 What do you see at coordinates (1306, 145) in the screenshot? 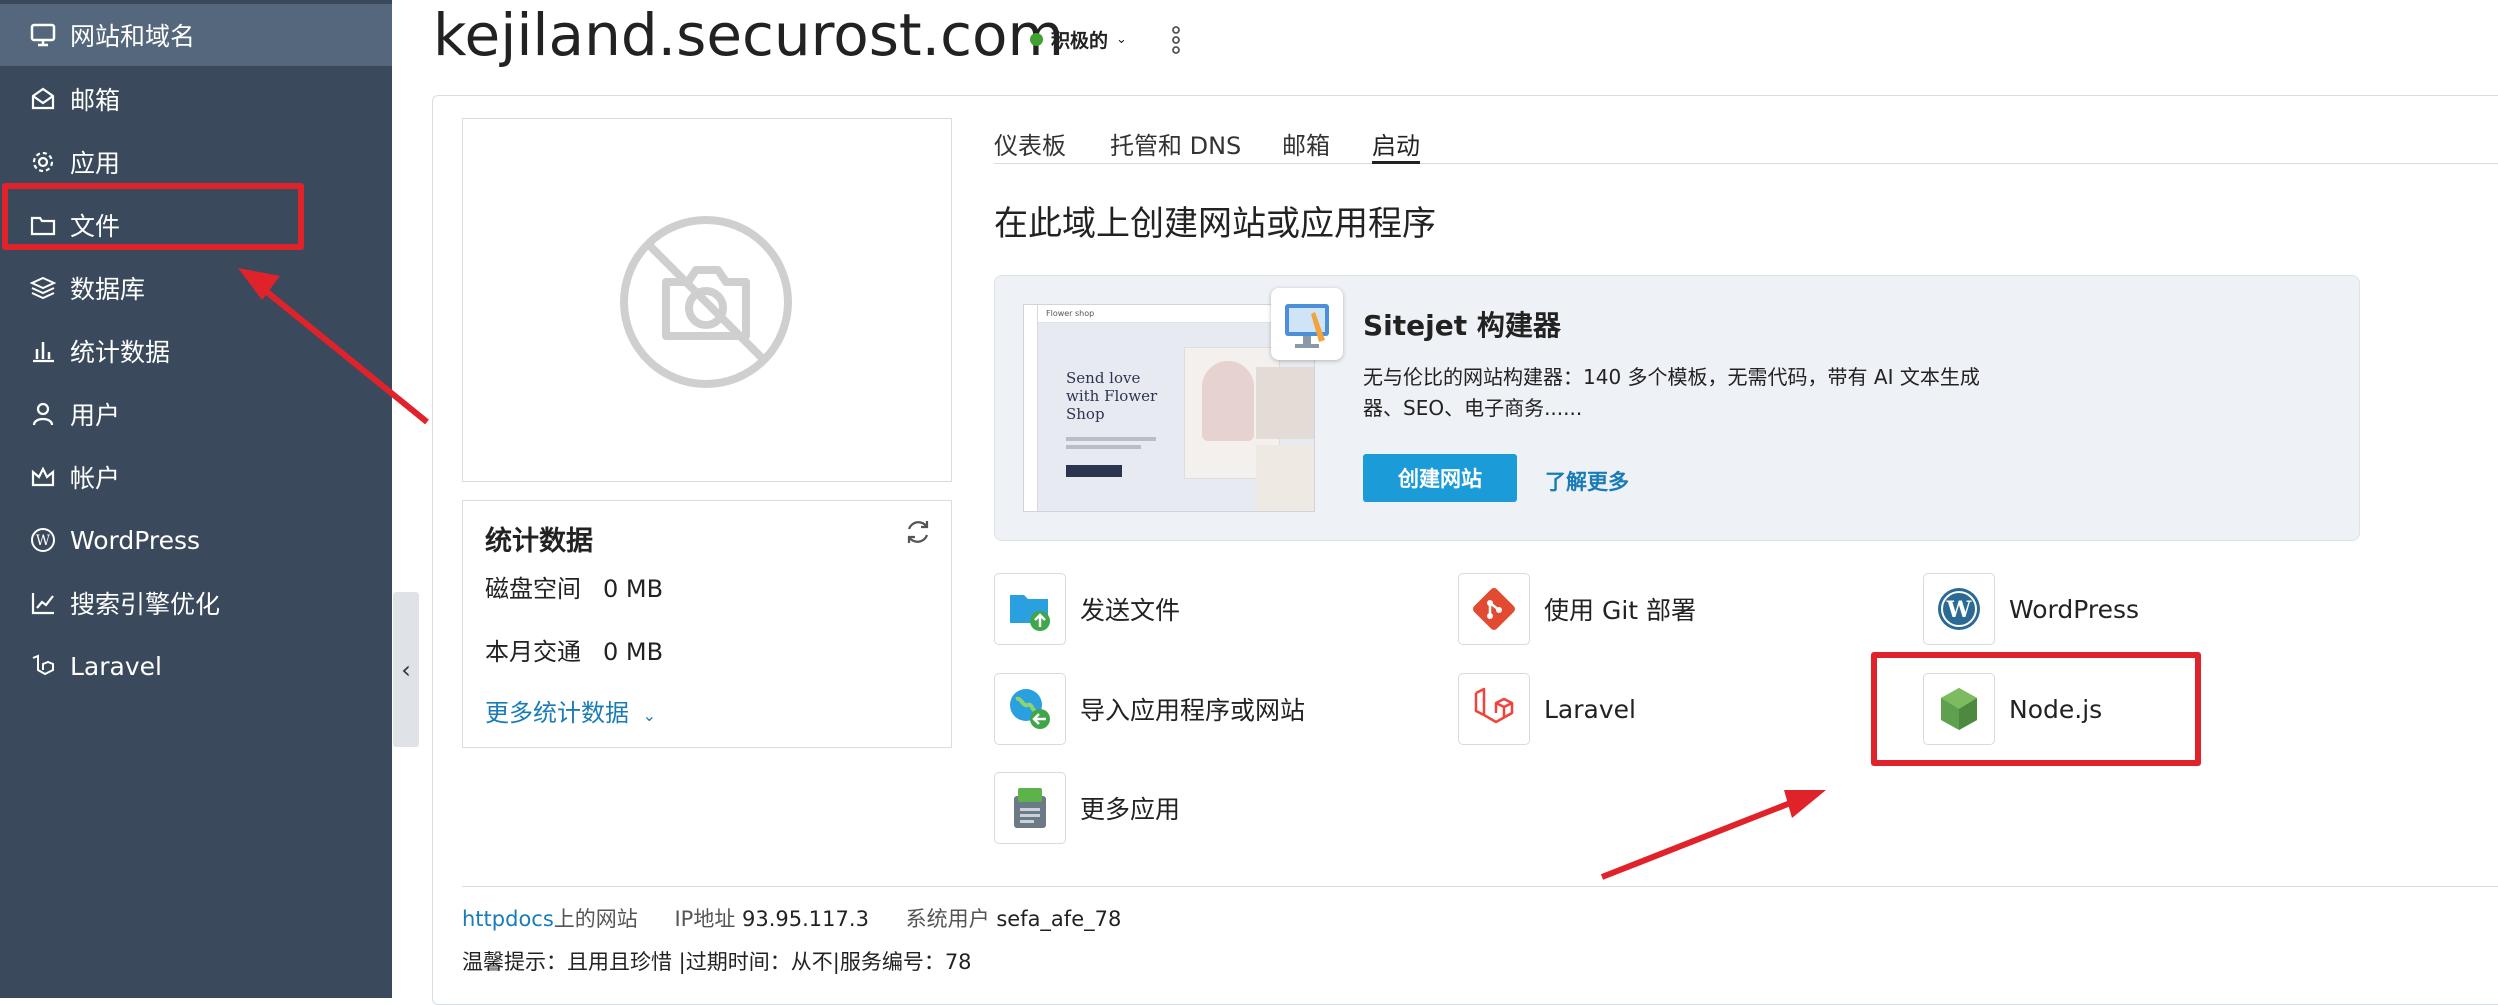
I see `tab-mail: 邮箱` at bounding box center [1306, 145].